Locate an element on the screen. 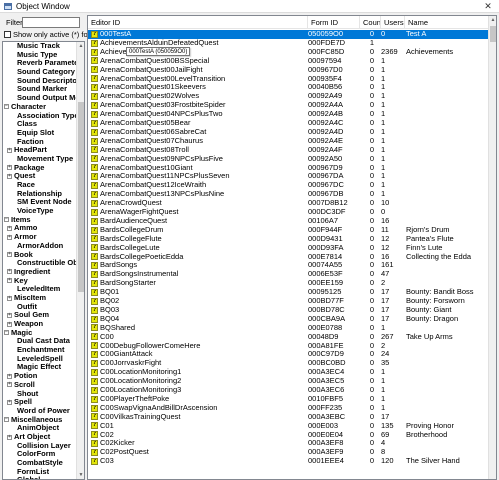  active-only-checkbox is located at coordinates (7, 34).